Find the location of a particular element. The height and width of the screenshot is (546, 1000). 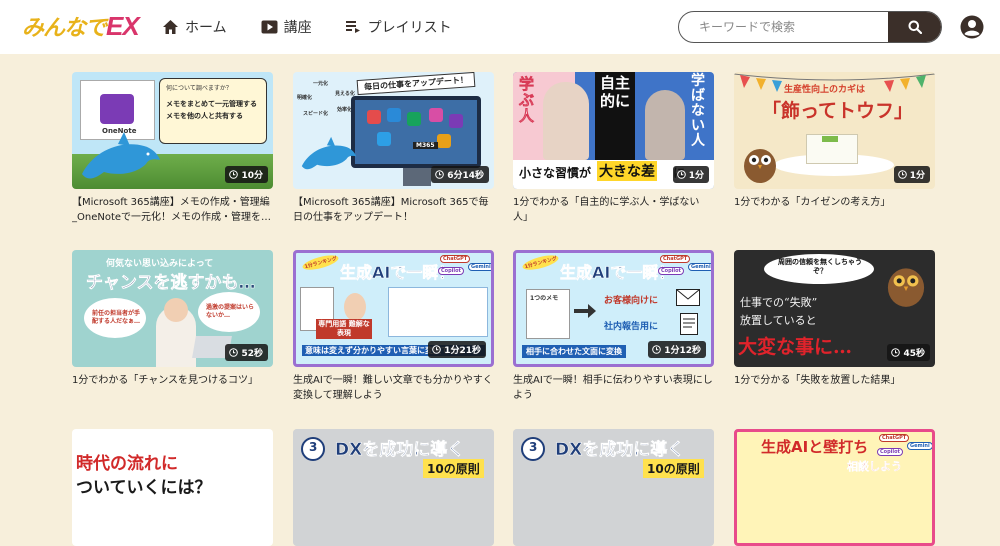

duration-badge: 10分 is located at coordinates (246, 174).